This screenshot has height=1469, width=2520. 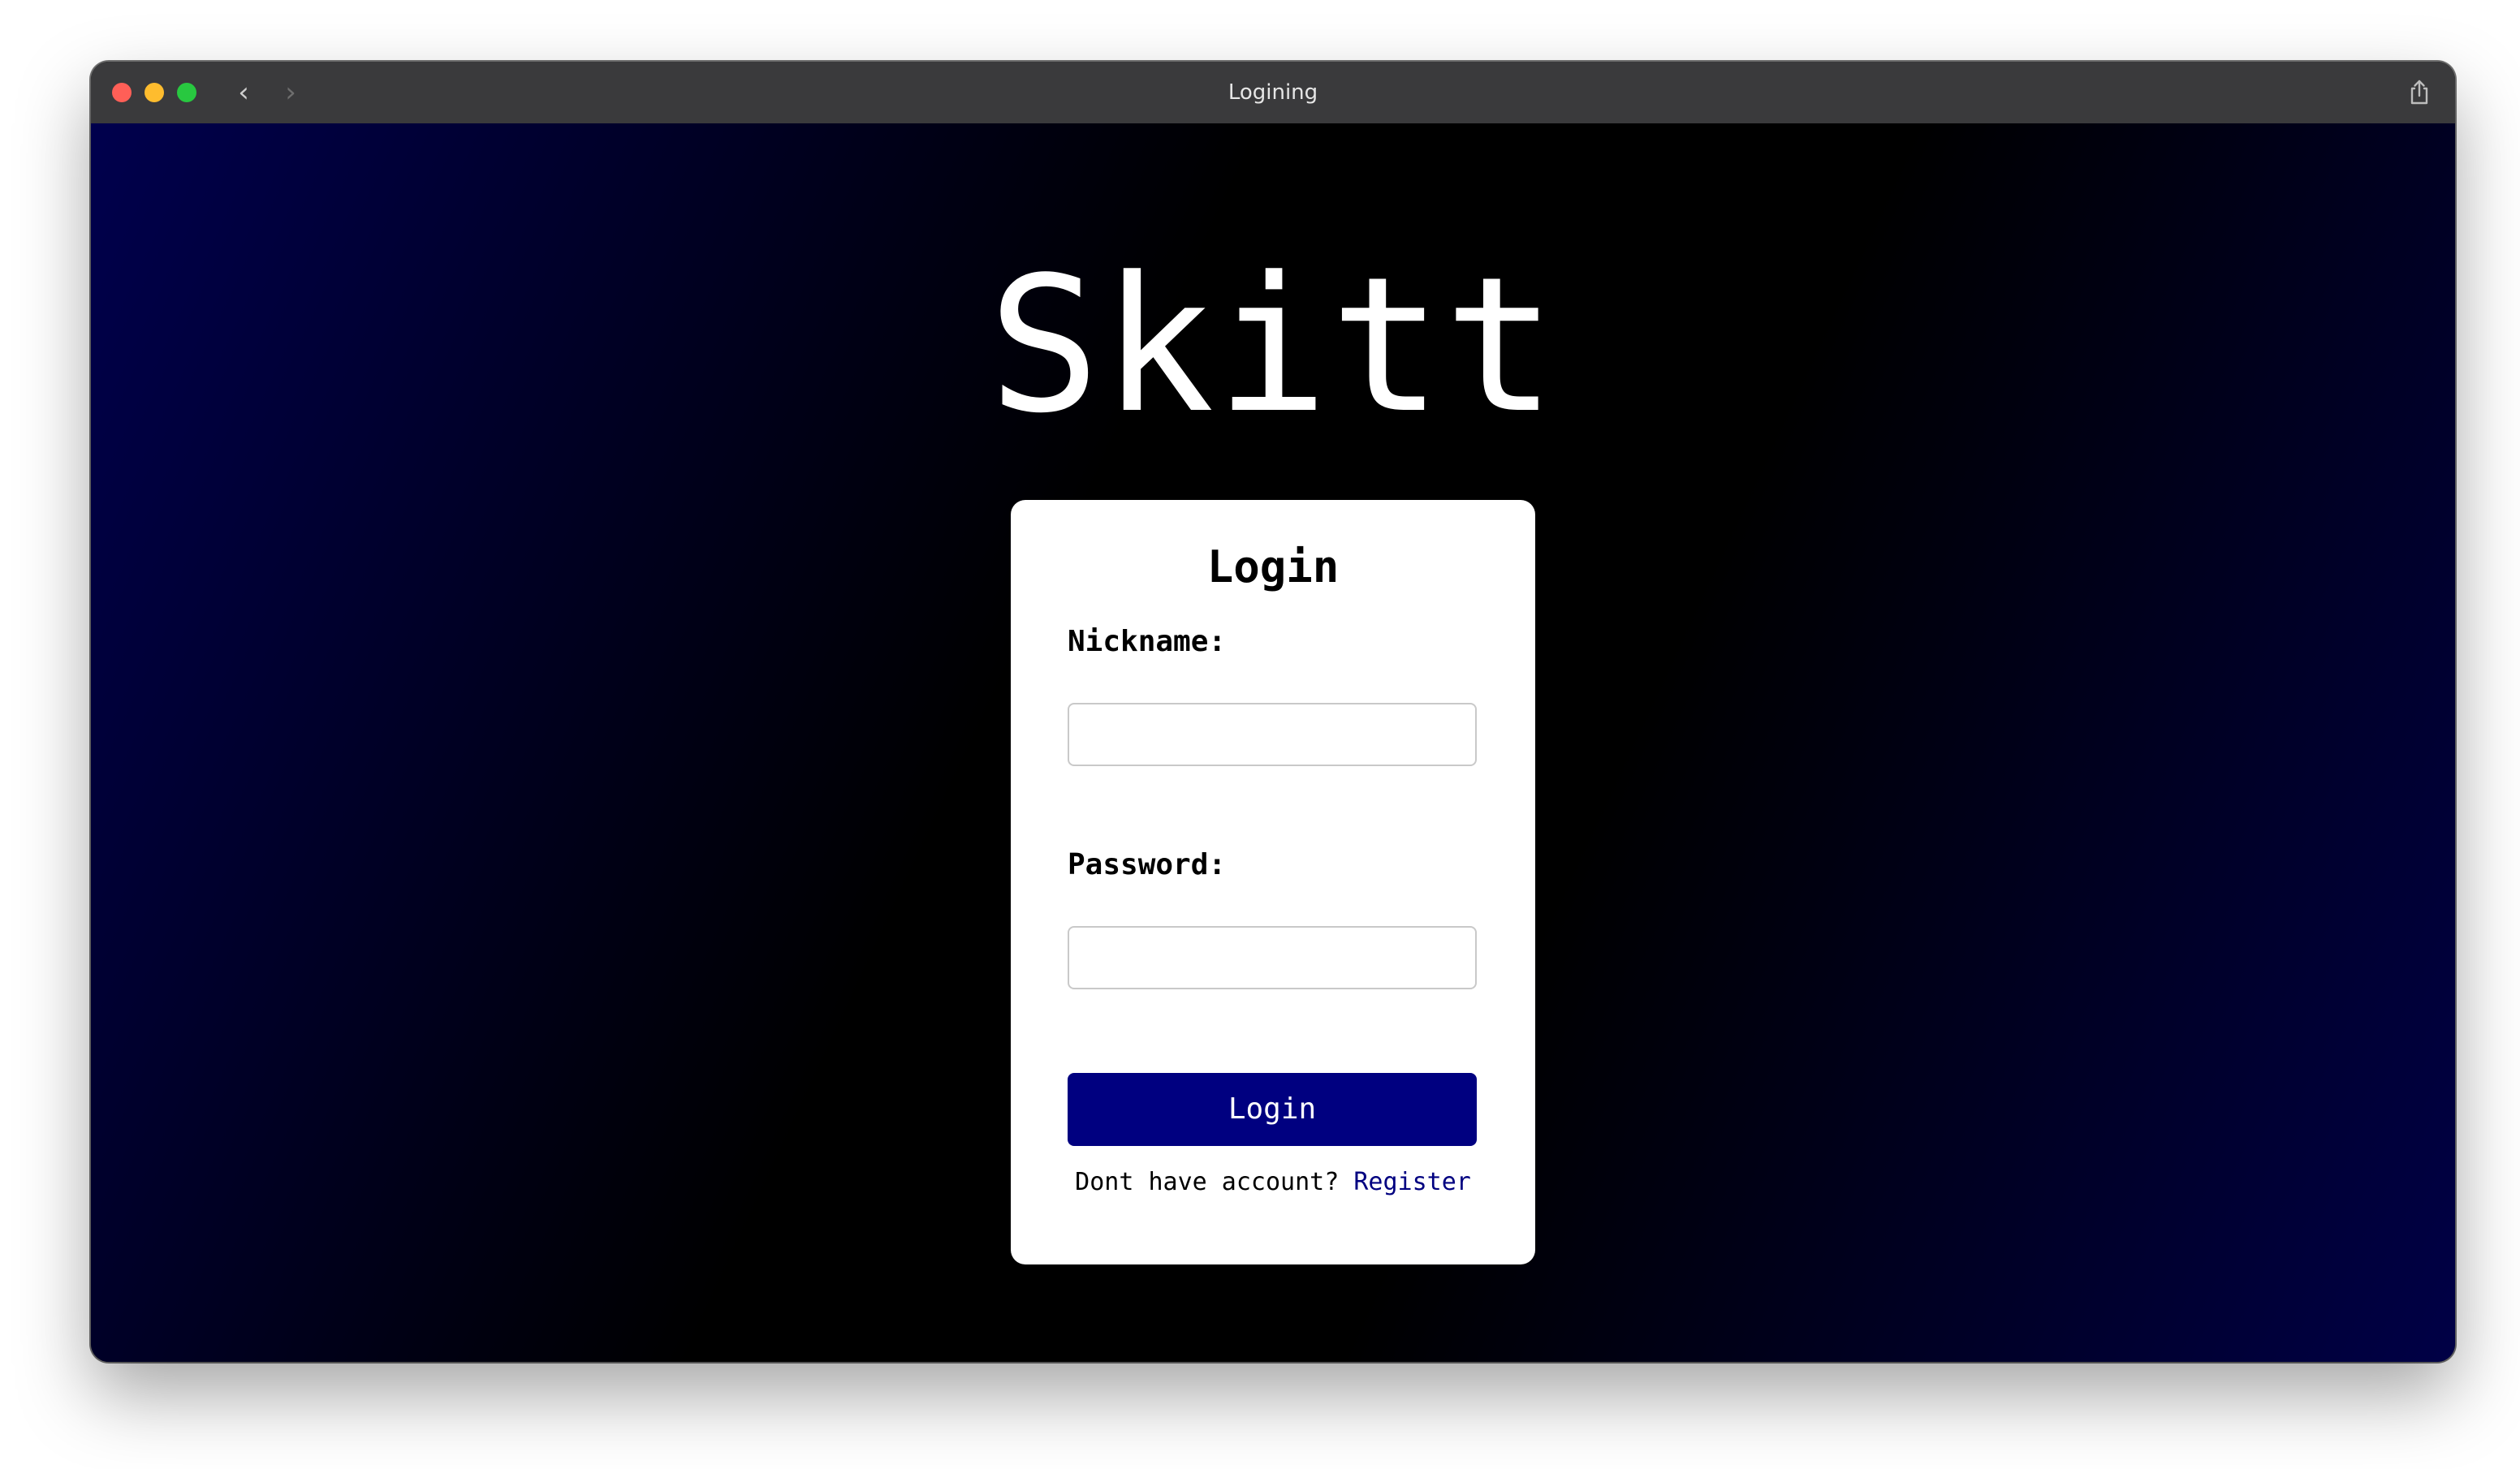 What do you see at coordinates (1147, 865) in the screenshot?
I see `password-label: Password:` at bounding box center [1147, 865].